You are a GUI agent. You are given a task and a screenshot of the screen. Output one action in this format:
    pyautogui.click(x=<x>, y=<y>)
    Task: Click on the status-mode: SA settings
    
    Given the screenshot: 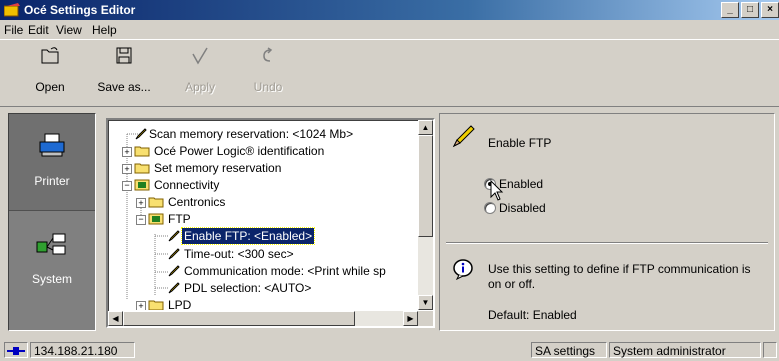 What is the action you would take?
    pyautogui.click(x=569, y=350)
    